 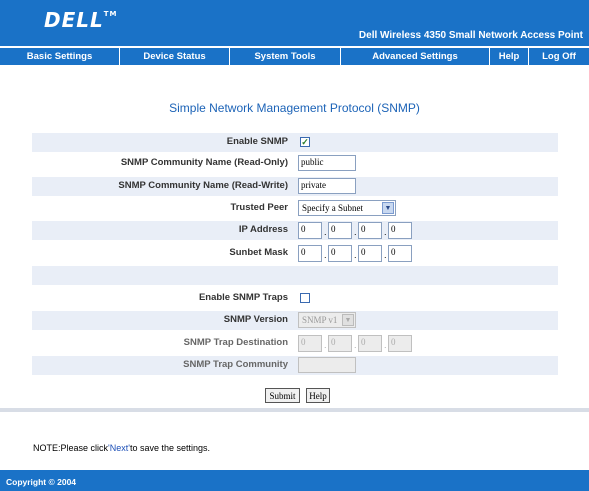 I want to click on snmp-version-label: SNMP Version, so click(x=255, y=319).